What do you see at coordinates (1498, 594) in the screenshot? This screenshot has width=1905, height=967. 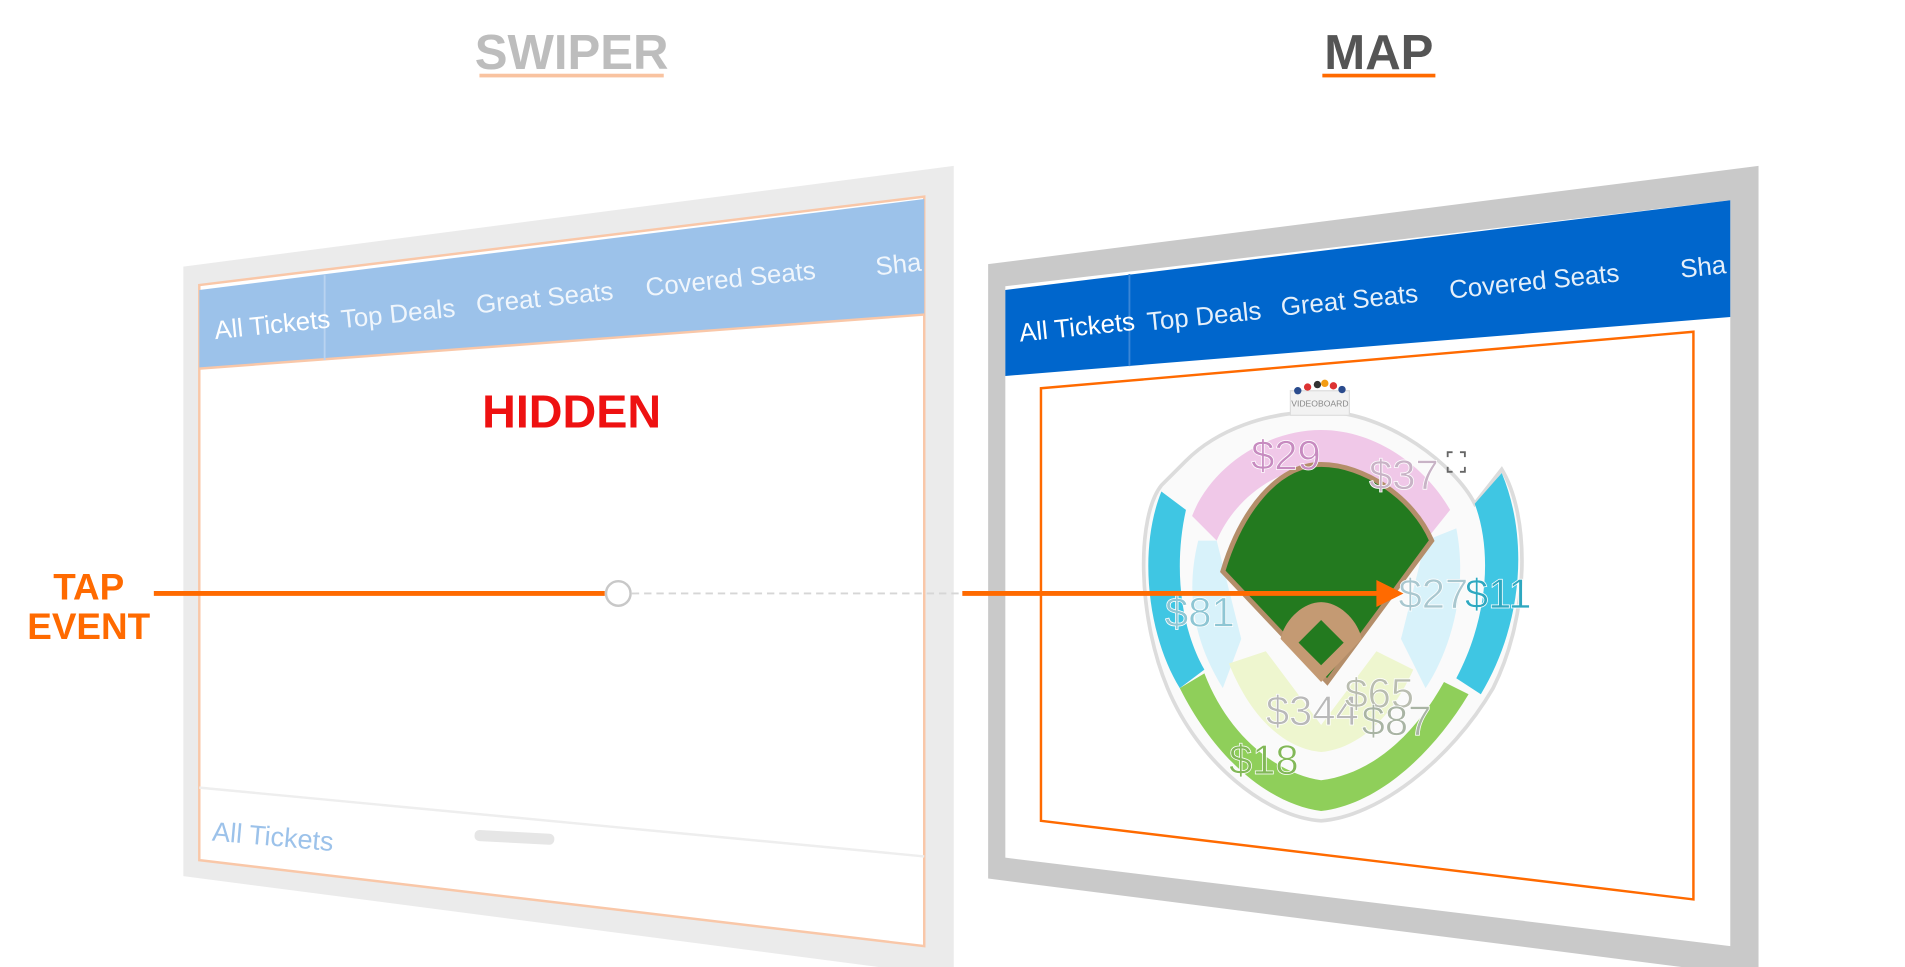 I see `price-label: $11` at bounding box center [1498, 594].